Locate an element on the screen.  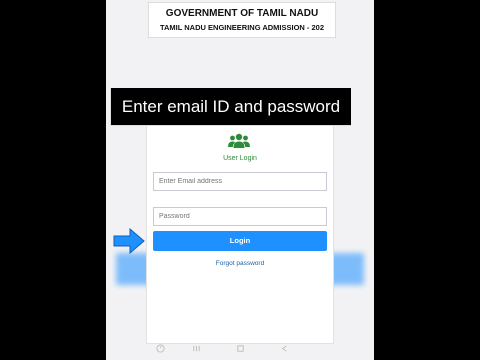
forgot-password-link: Forgot password is located at coordinates (240, 263).